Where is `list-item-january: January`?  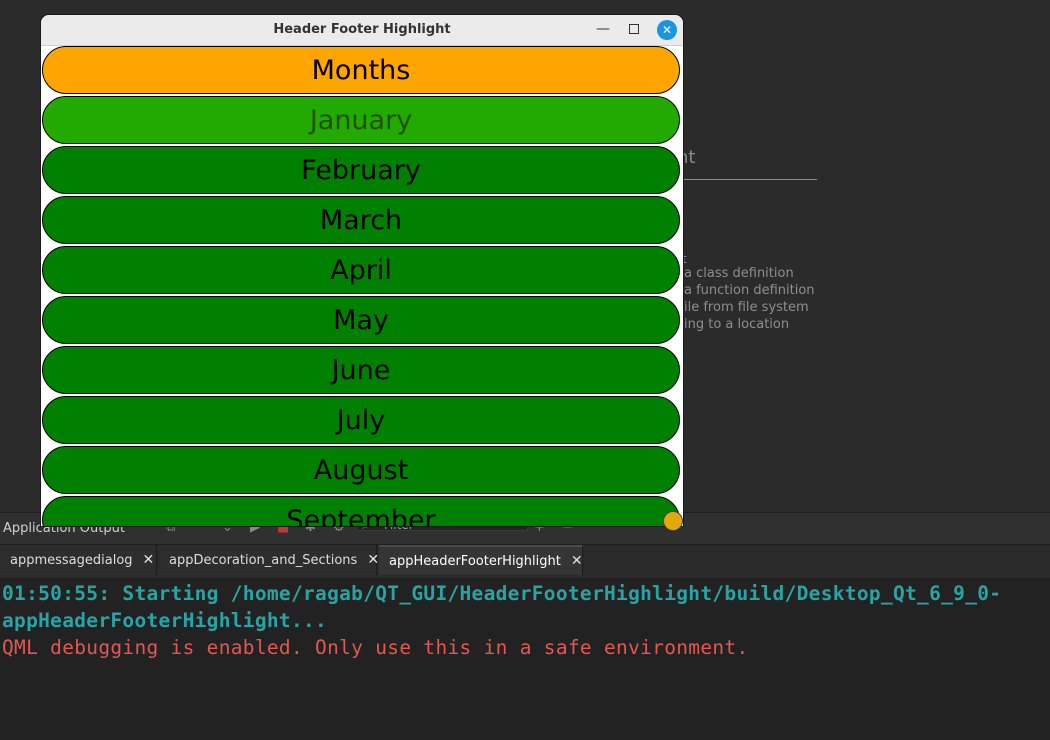
list-item-january: January is located at coordinates (361, 120).